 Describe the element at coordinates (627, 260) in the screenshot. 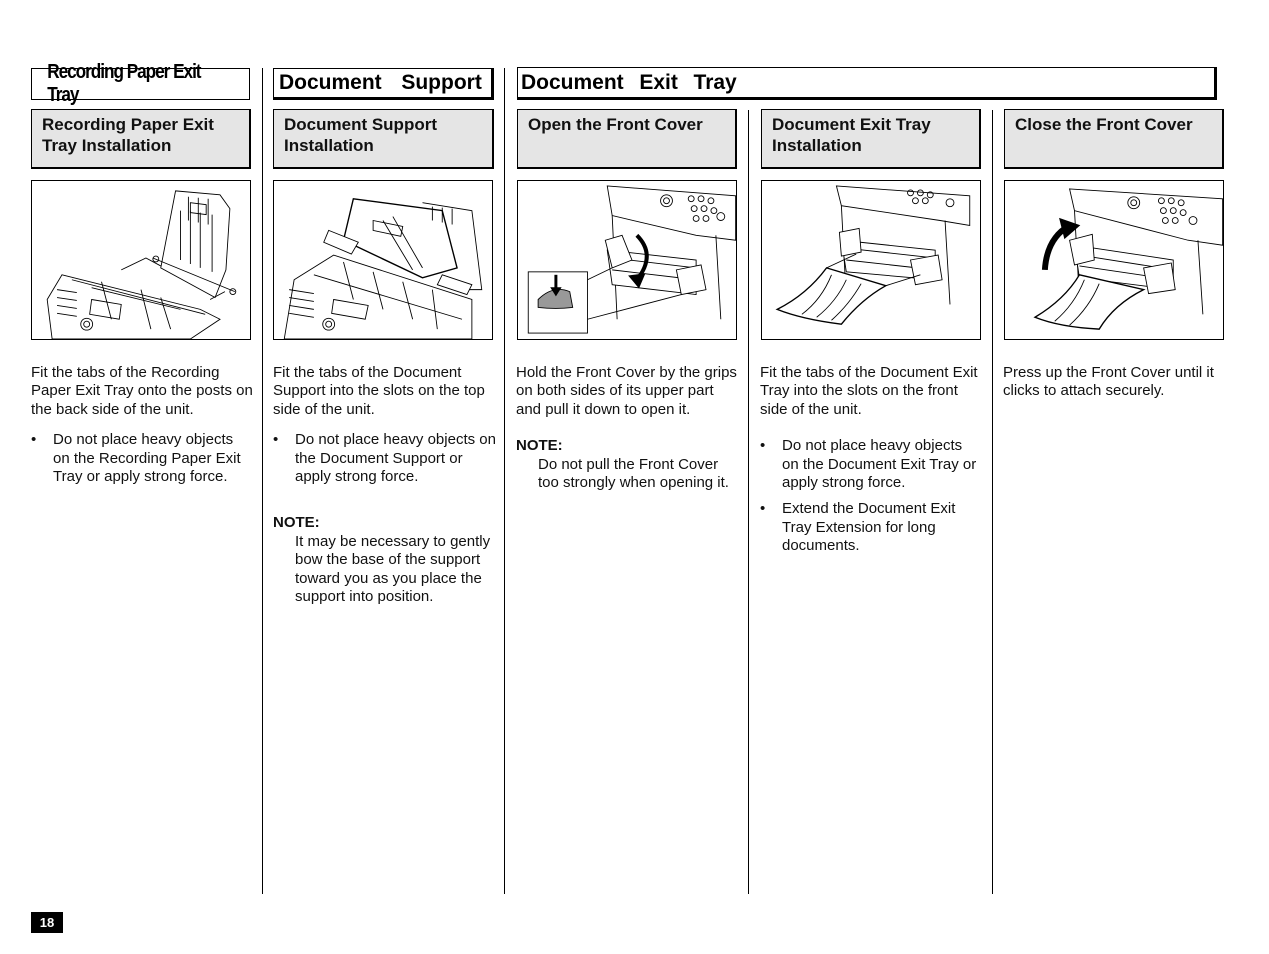

I see `open-front-cover-illustration` at that location.